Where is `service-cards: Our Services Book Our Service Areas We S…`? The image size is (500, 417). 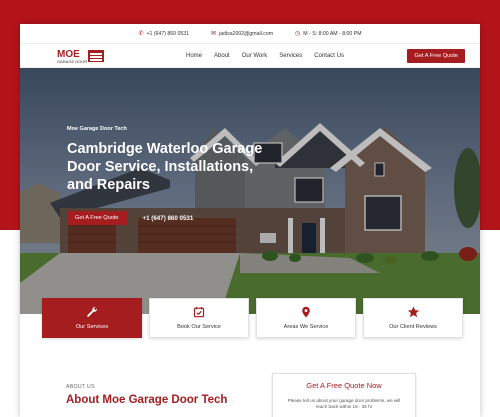
service-cards: Our Services Book Our Service Areas We S… is located at coordinates (252, 318).